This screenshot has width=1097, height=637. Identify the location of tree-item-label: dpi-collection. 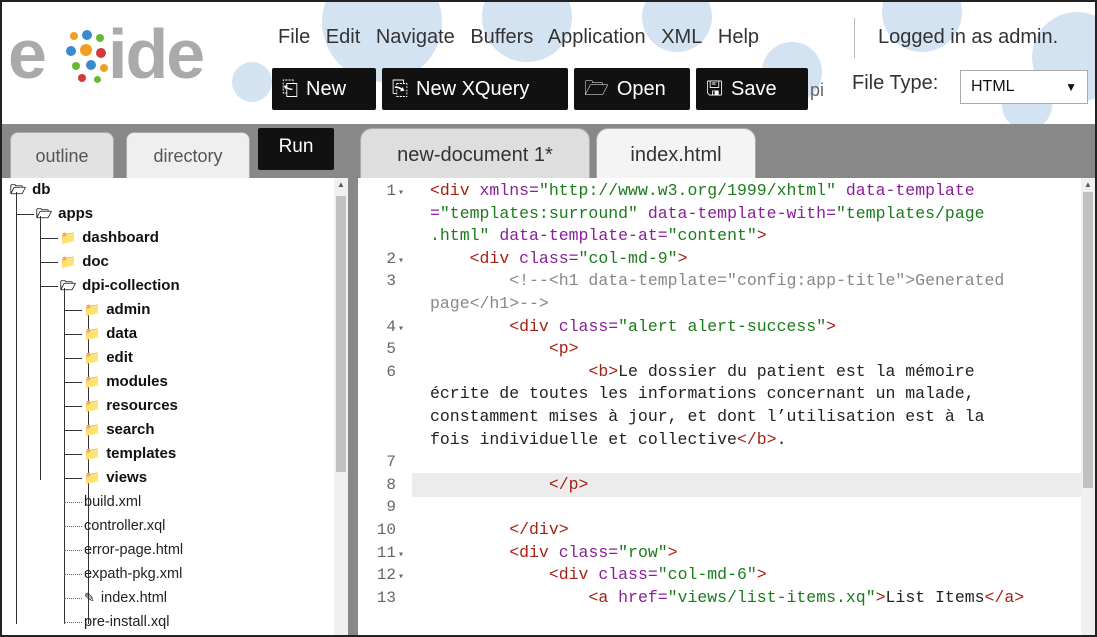
(131, 285).